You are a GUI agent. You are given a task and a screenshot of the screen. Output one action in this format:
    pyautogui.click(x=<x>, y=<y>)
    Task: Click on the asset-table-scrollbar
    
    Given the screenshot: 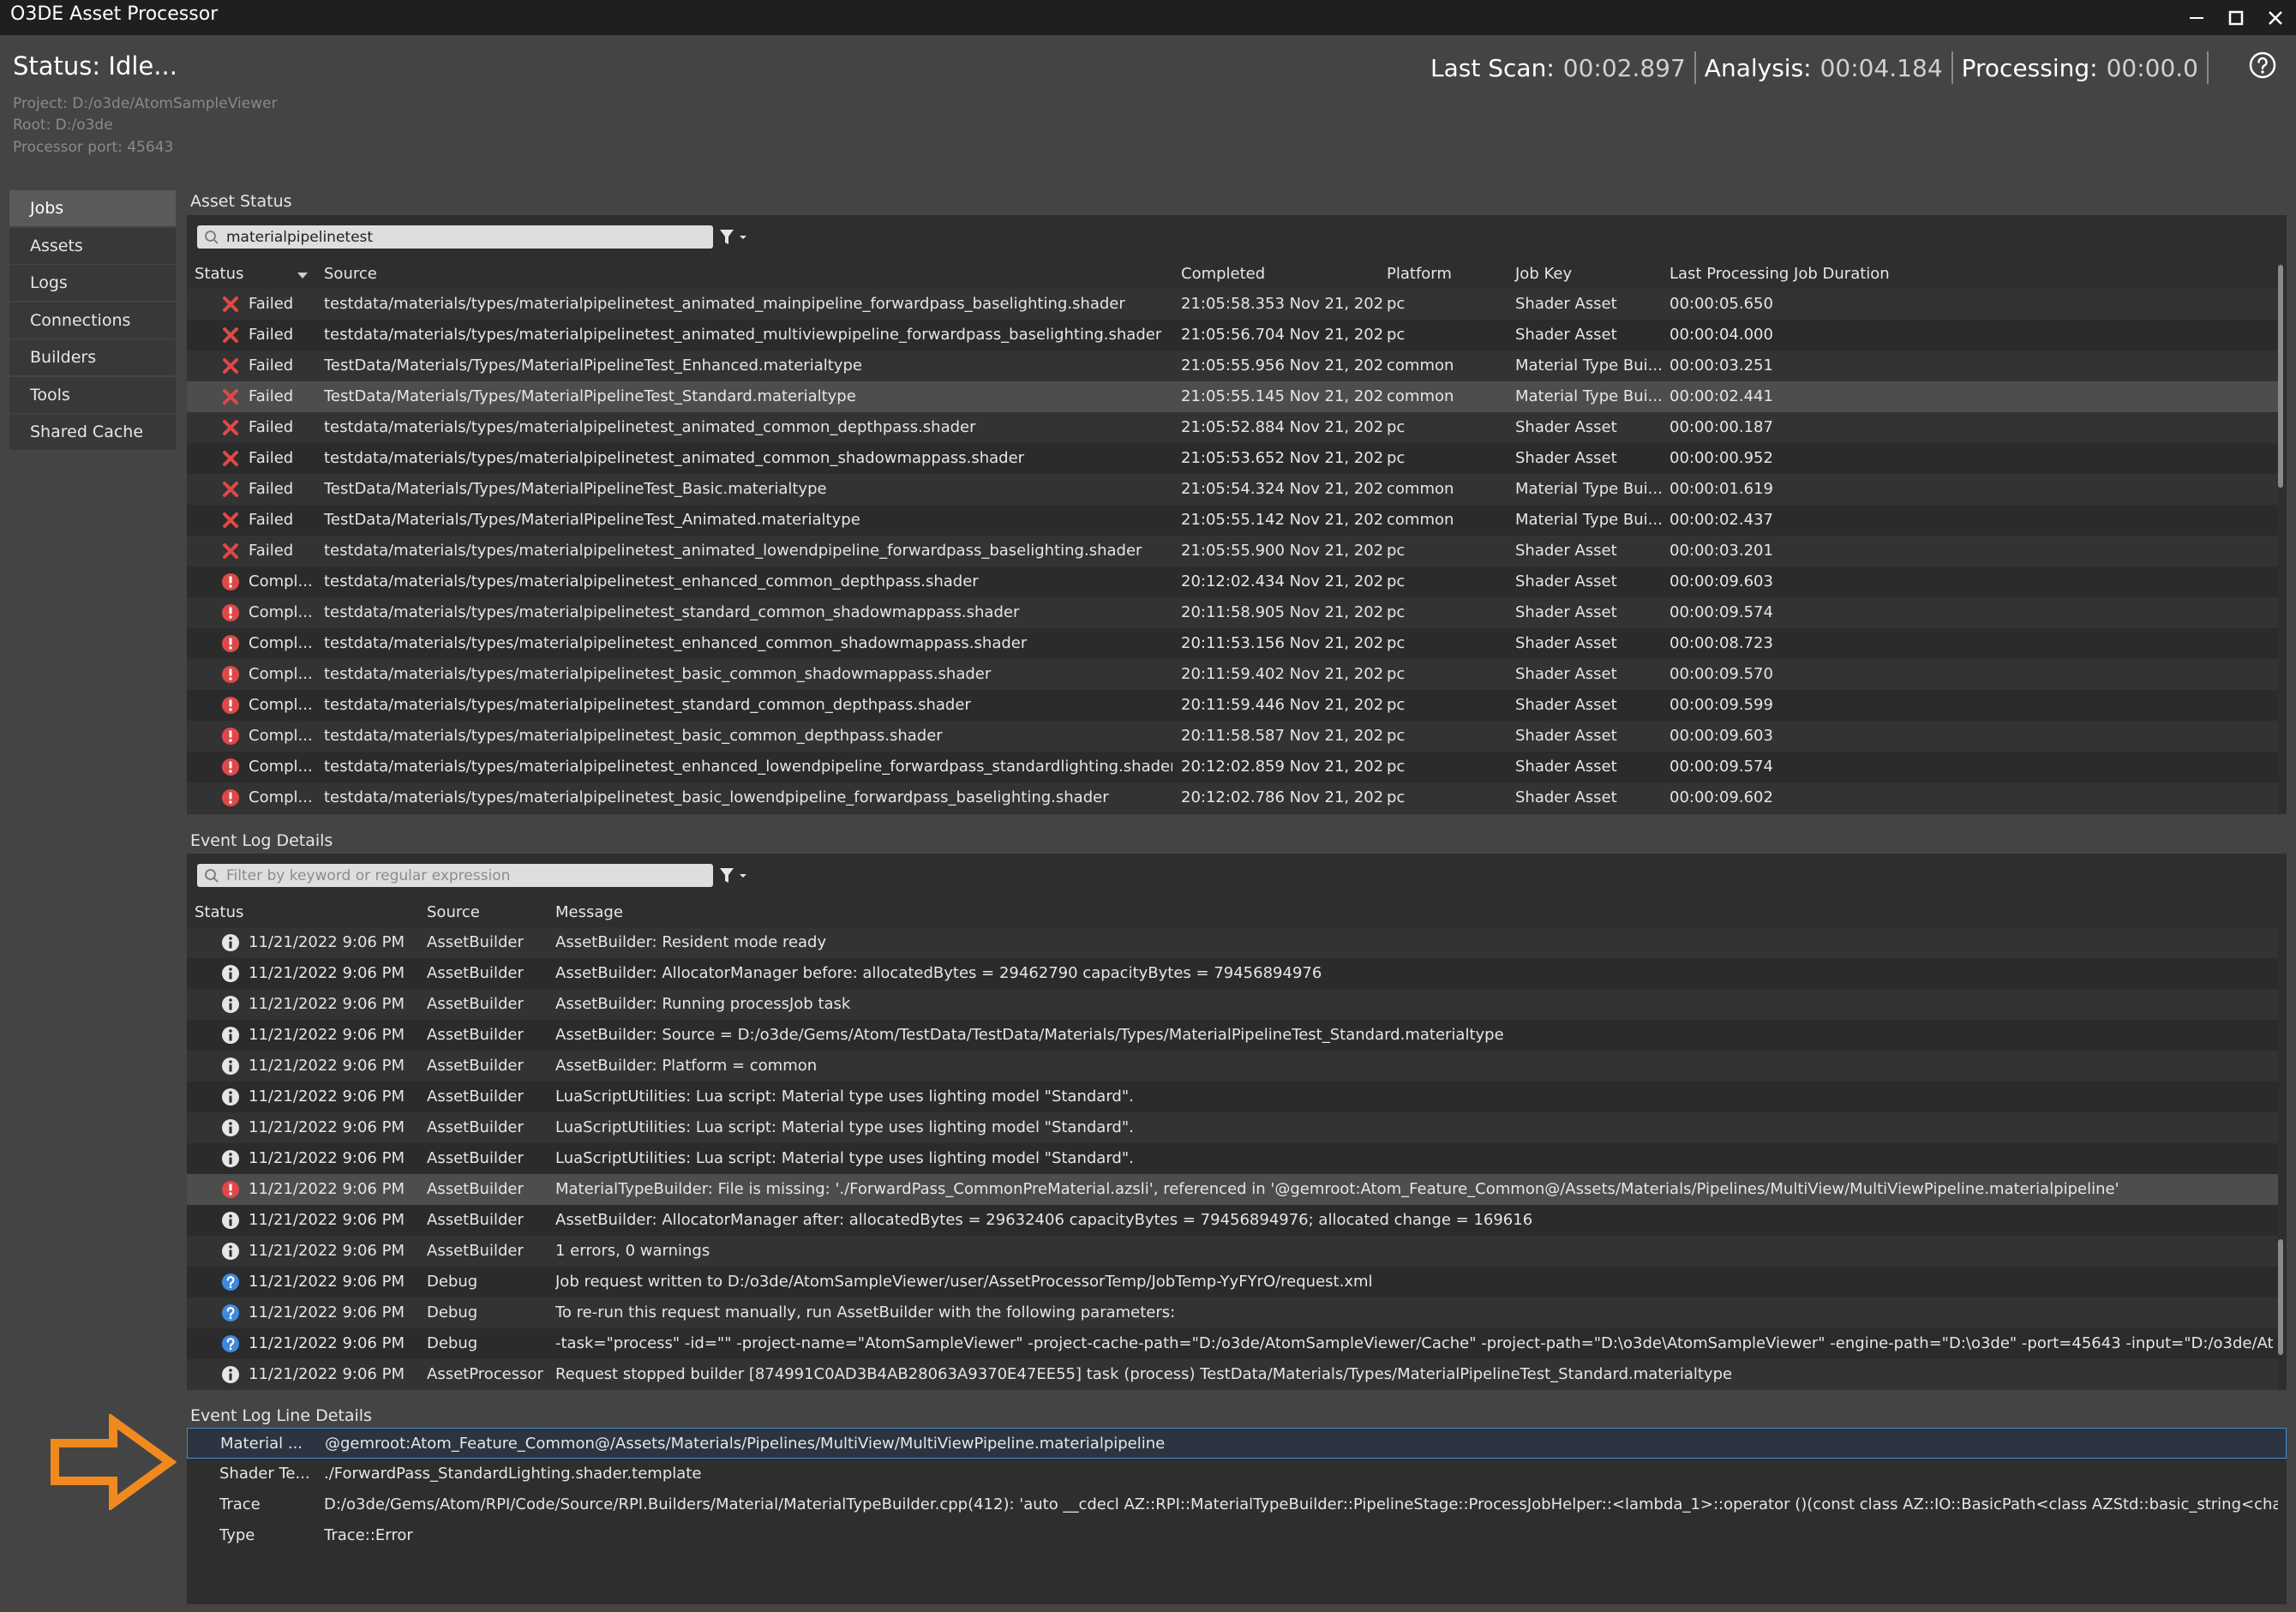 What is the action you would take?
    pyautogui.click(x=2280, y=376)
    